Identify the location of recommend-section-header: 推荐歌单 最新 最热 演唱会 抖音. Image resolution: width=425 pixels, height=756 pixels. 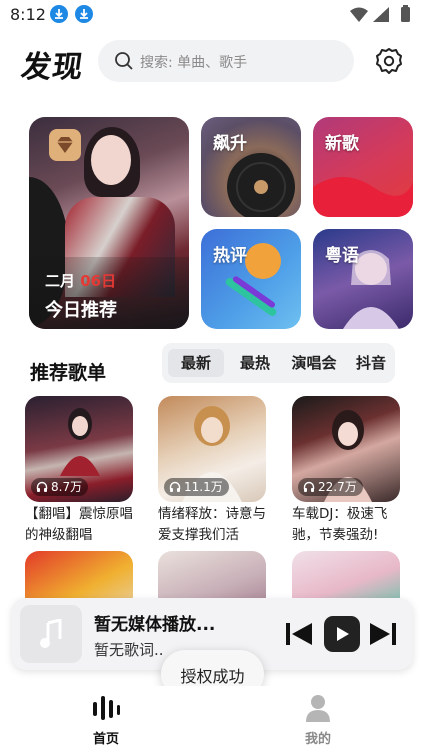
(212, 364).